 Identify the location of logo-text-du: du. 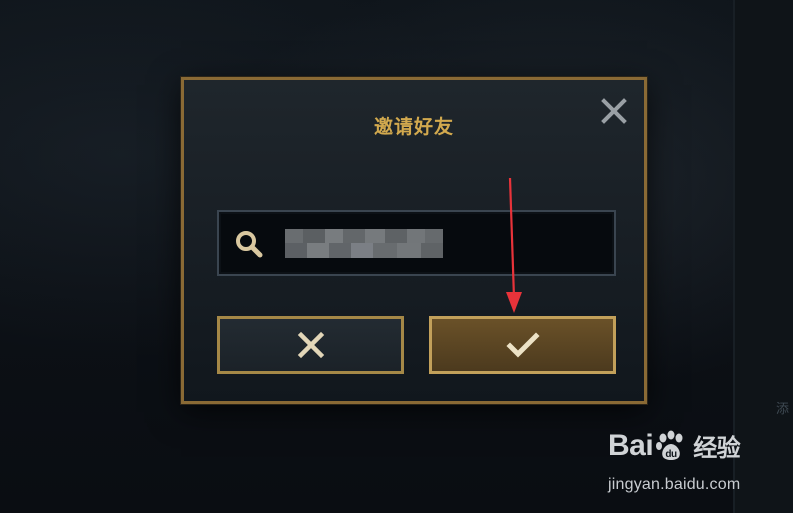
(672, 454).